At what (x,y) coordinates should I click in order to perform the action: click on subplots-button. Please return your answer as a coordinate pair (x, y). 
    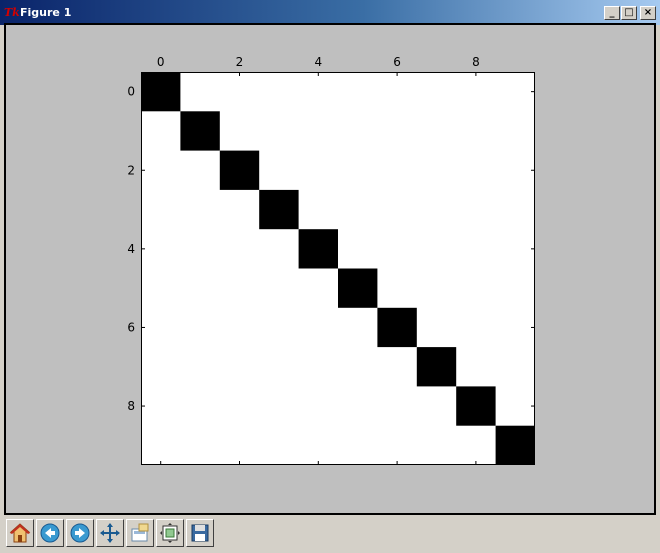
    Looking at the image, I should click on (170, 533).